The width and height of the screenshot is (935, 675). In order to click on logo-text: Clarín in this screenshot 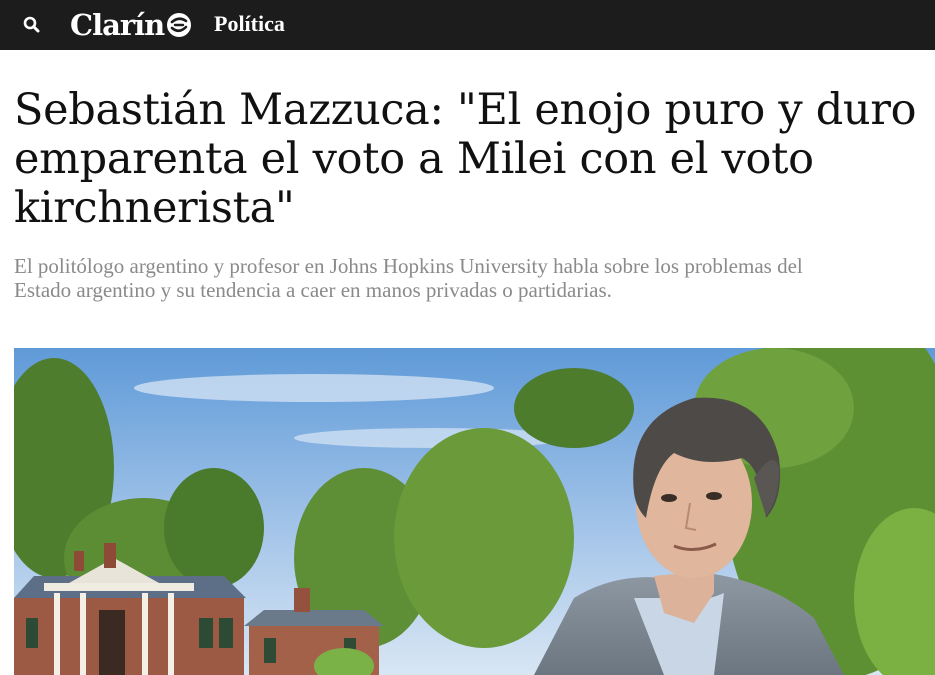, I will do `click(117, 25)`.